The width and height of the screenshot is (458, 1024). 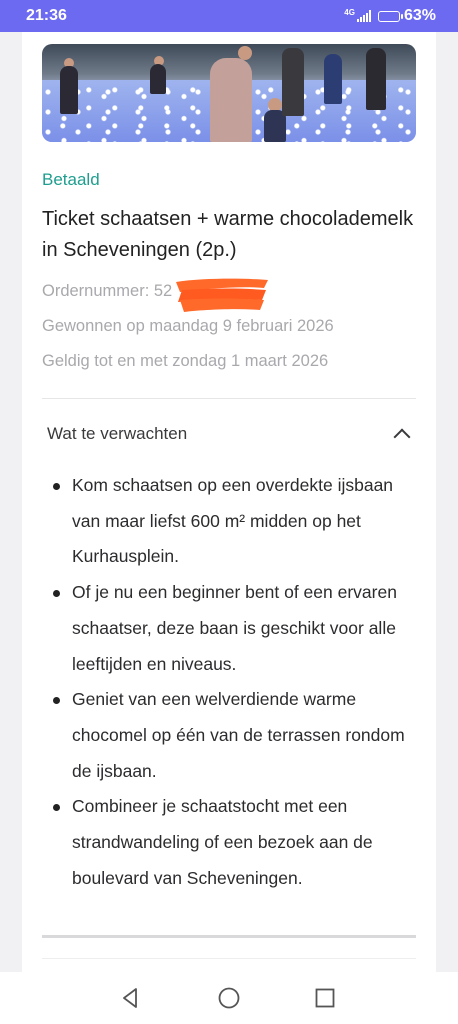 I want to click on hero-image, so click(x=229, y=93).